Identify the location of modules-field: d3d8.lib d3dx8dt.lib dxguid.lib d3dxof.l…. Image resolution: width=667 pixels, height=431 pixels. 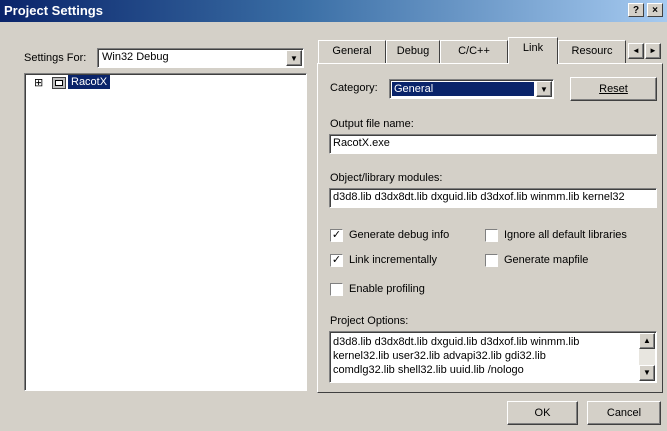
(493, 198).